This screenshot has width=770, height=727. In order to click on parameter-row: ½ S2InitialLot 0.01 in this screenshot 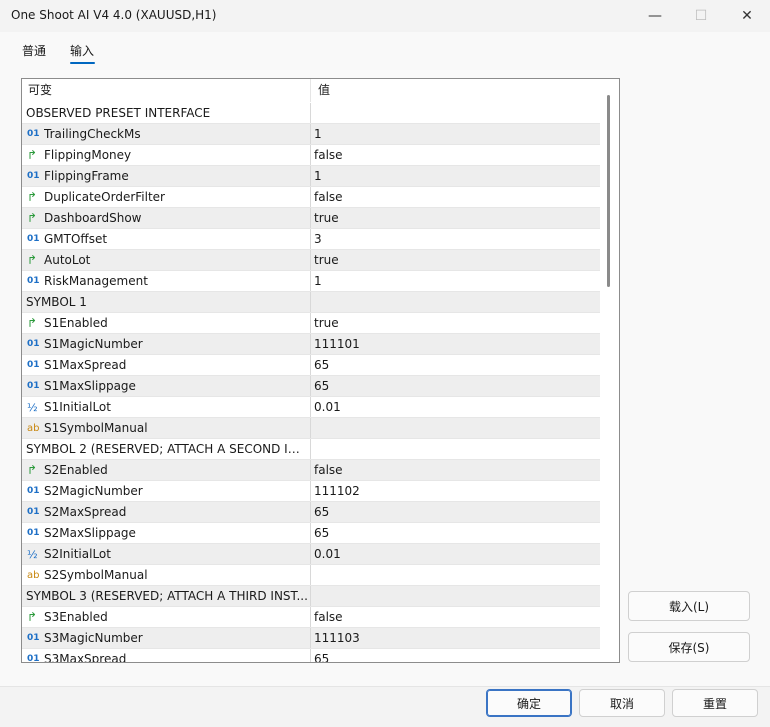, I will do `click(311, 554)`.